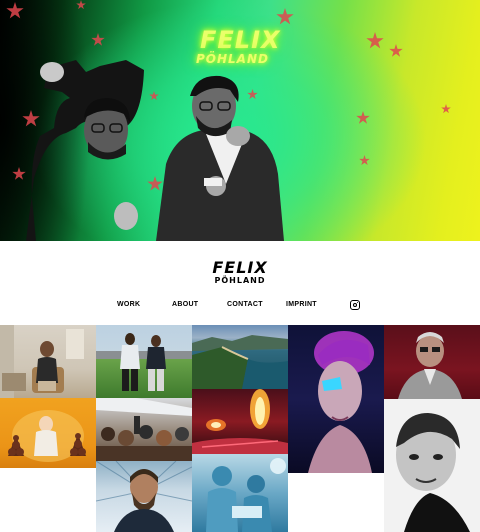 The width and height of the screenshot is (480, 532). Describe the element at coordinates (48, 361) in the screenshot. I see `gallery-tile-woman-chair` at that location.